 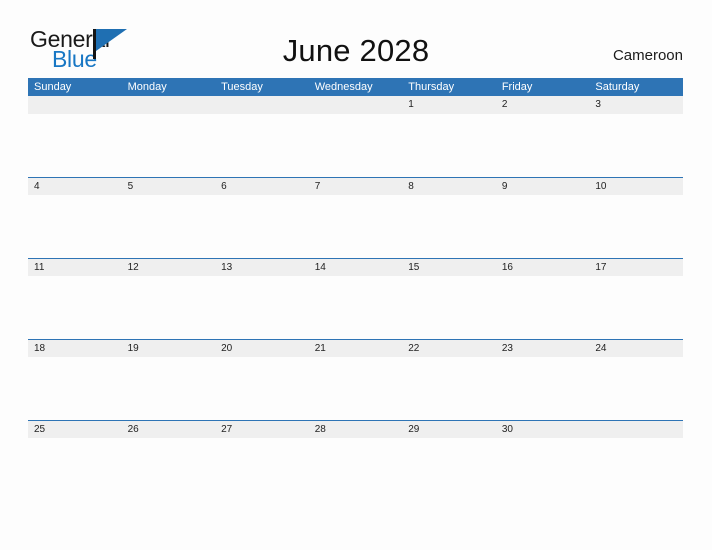 I want to click on day-cell: 13, so click(x=262, y=267).